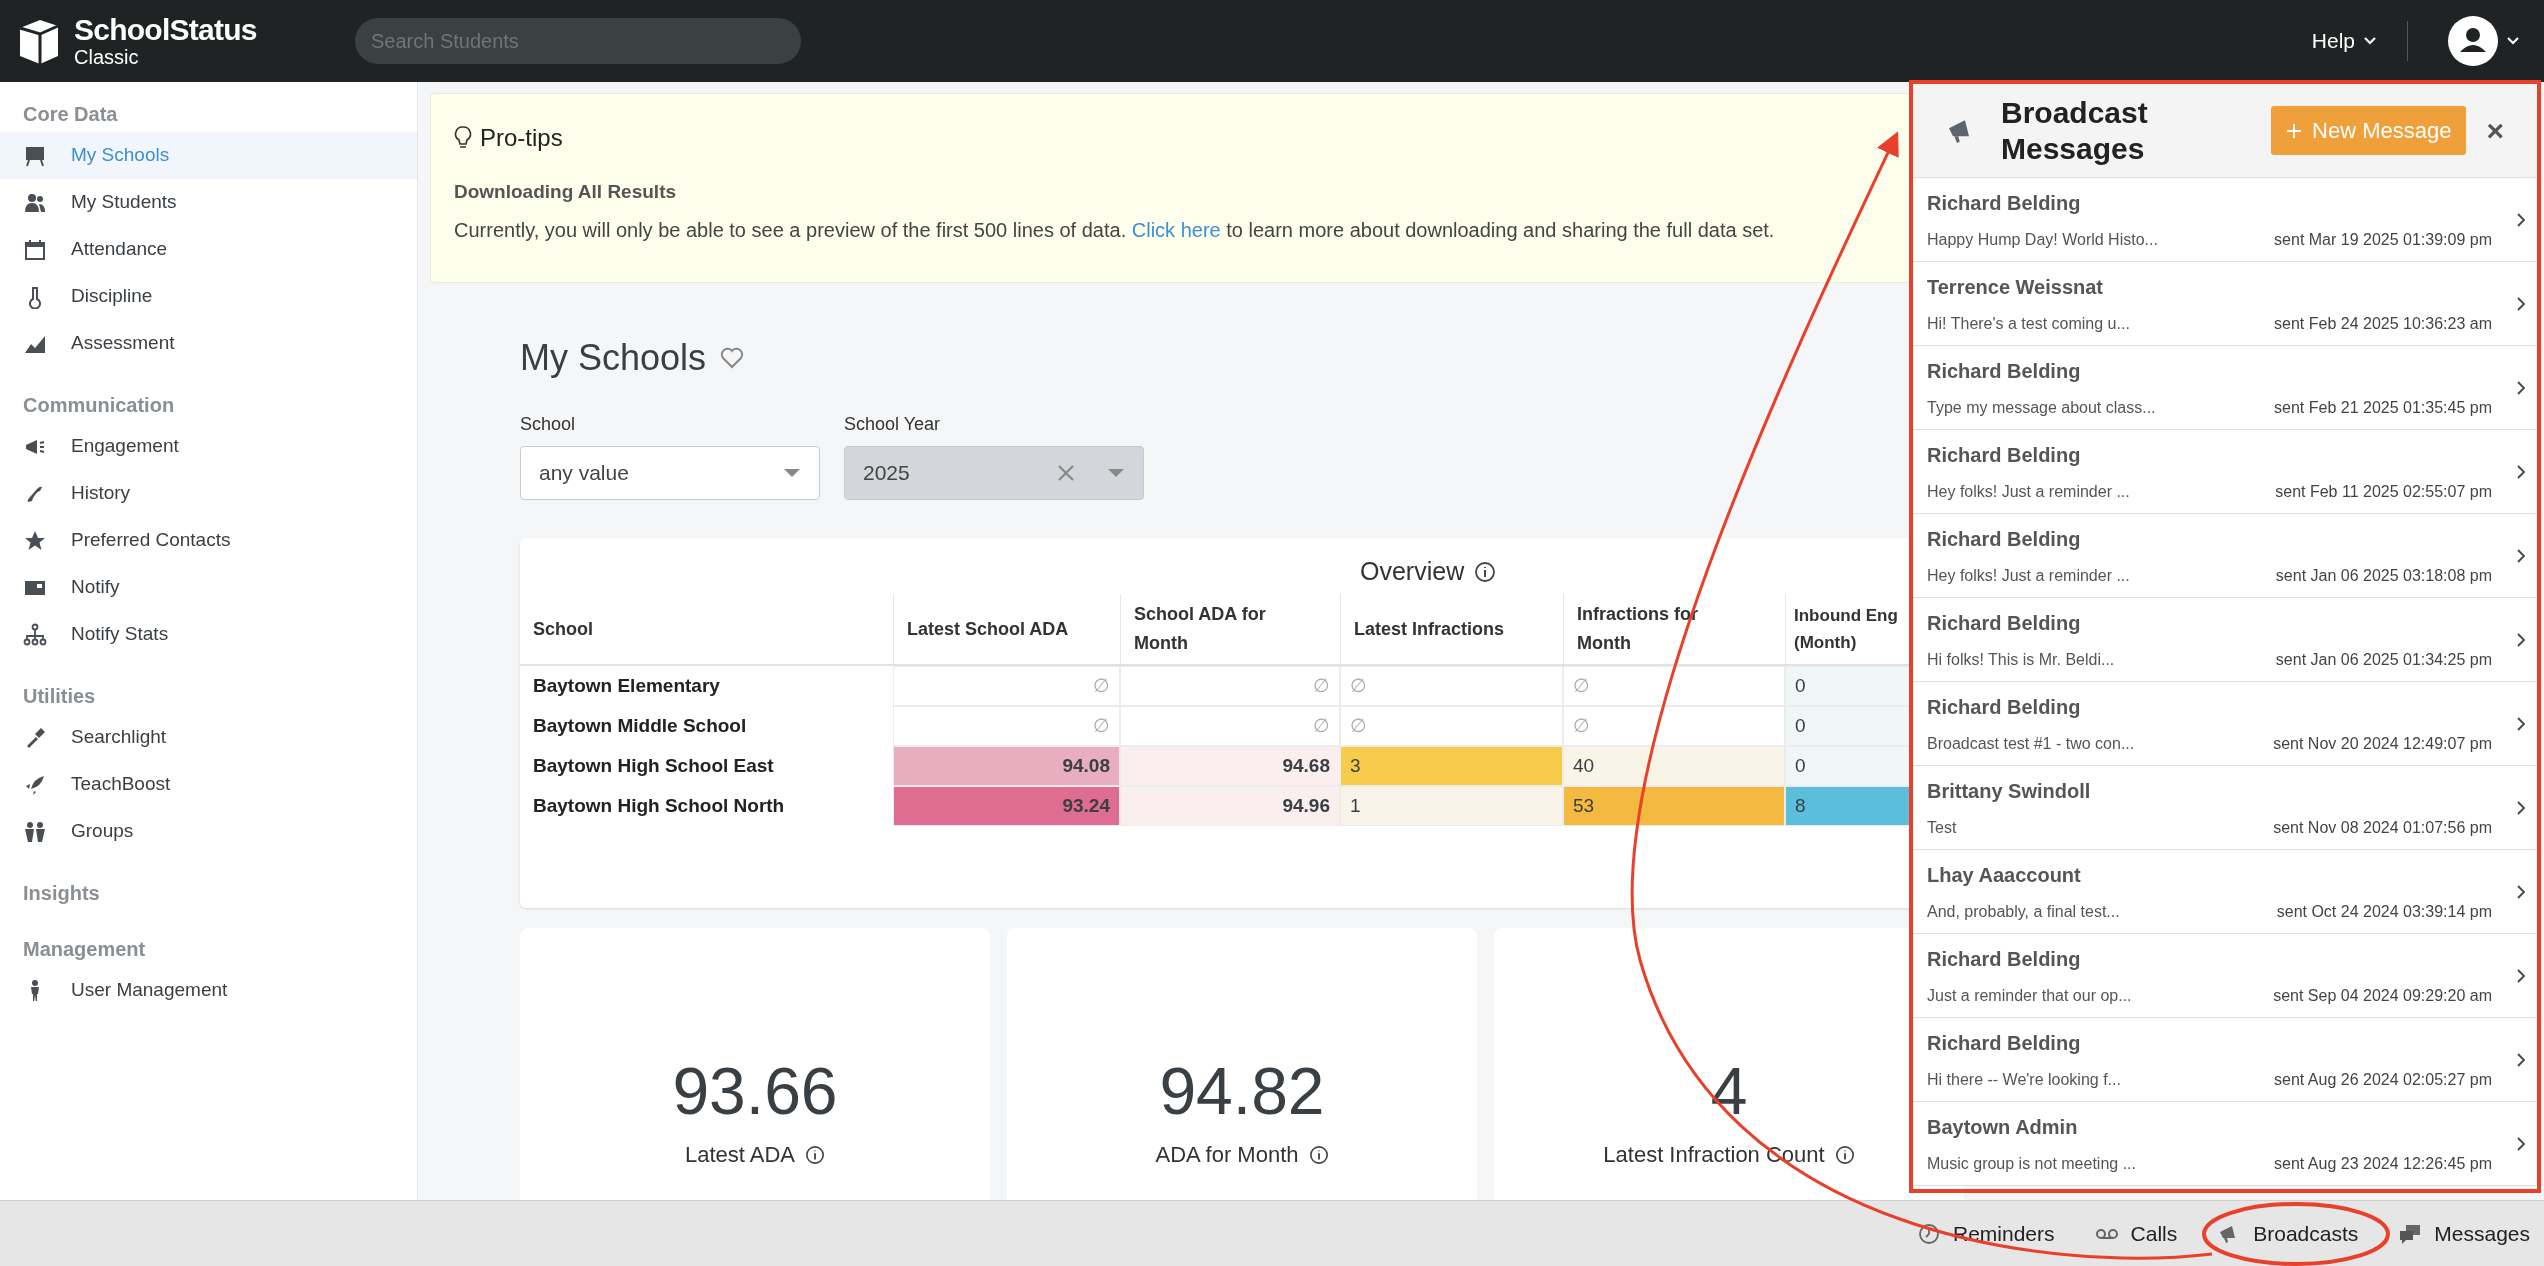 The width and height of the screenshot is (2544, 1266). What do you see at coordinates (2224, 724) in the screenshot?
I see `message-row: Richard Belding Broadcast test #1 - two con... sent Nov 20 2024 12:49:07 pm` at bounding box center [2224, 724].